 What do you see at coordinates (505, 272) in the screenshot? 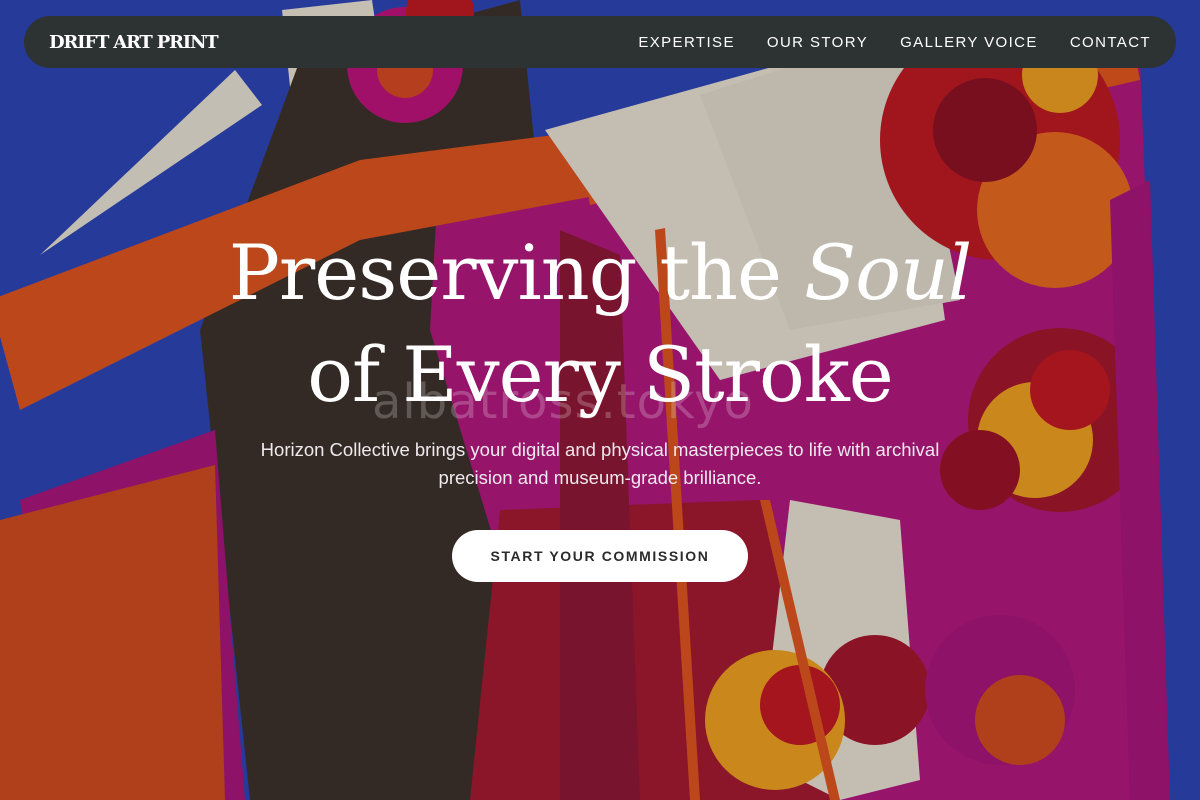
I see `hero-title-part-1: Preserving the` at bounding box center [505, 272].